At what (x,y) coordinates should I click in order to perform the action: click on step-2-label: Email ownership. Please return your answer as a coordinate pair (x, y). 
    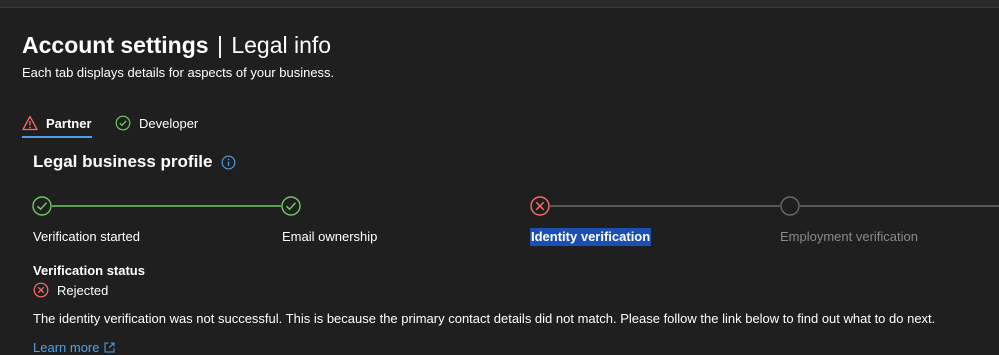
    Looking at the image, I should click on (330, 236).